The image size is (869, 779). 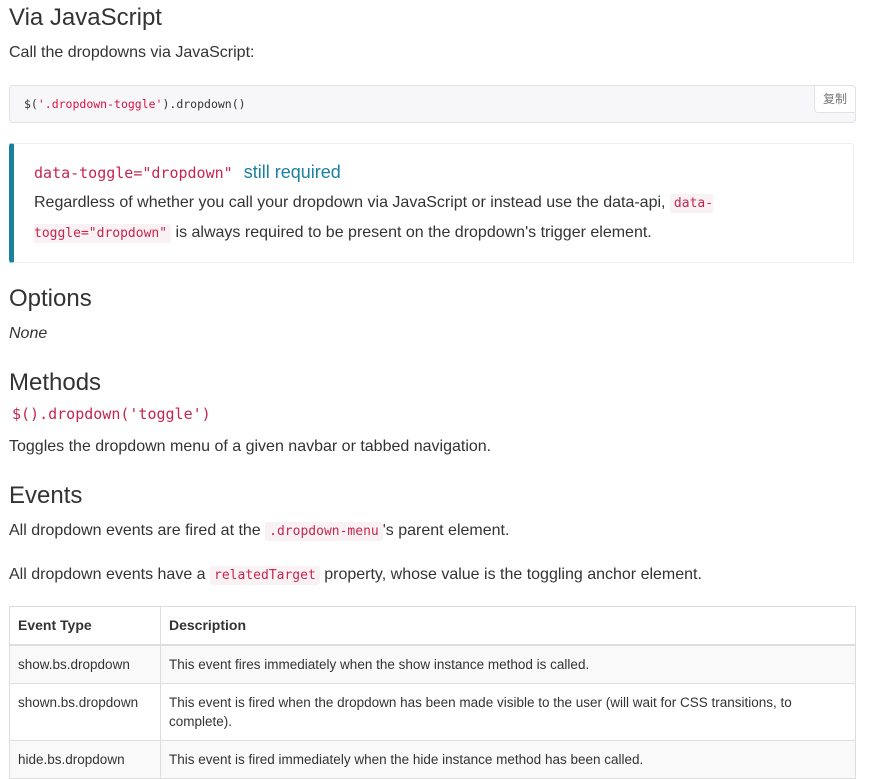 I want to click on text-part: All dropdown events have a, so click(x=107, y=574).